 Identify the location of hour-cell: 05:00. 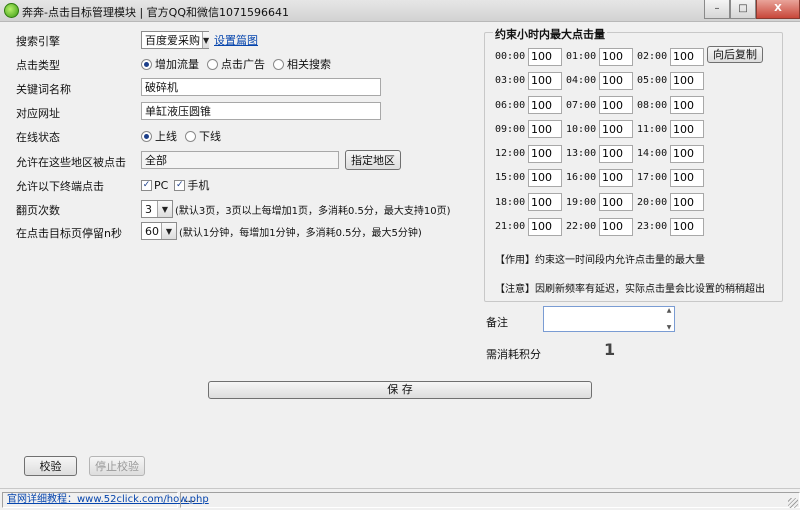
(672, 80).